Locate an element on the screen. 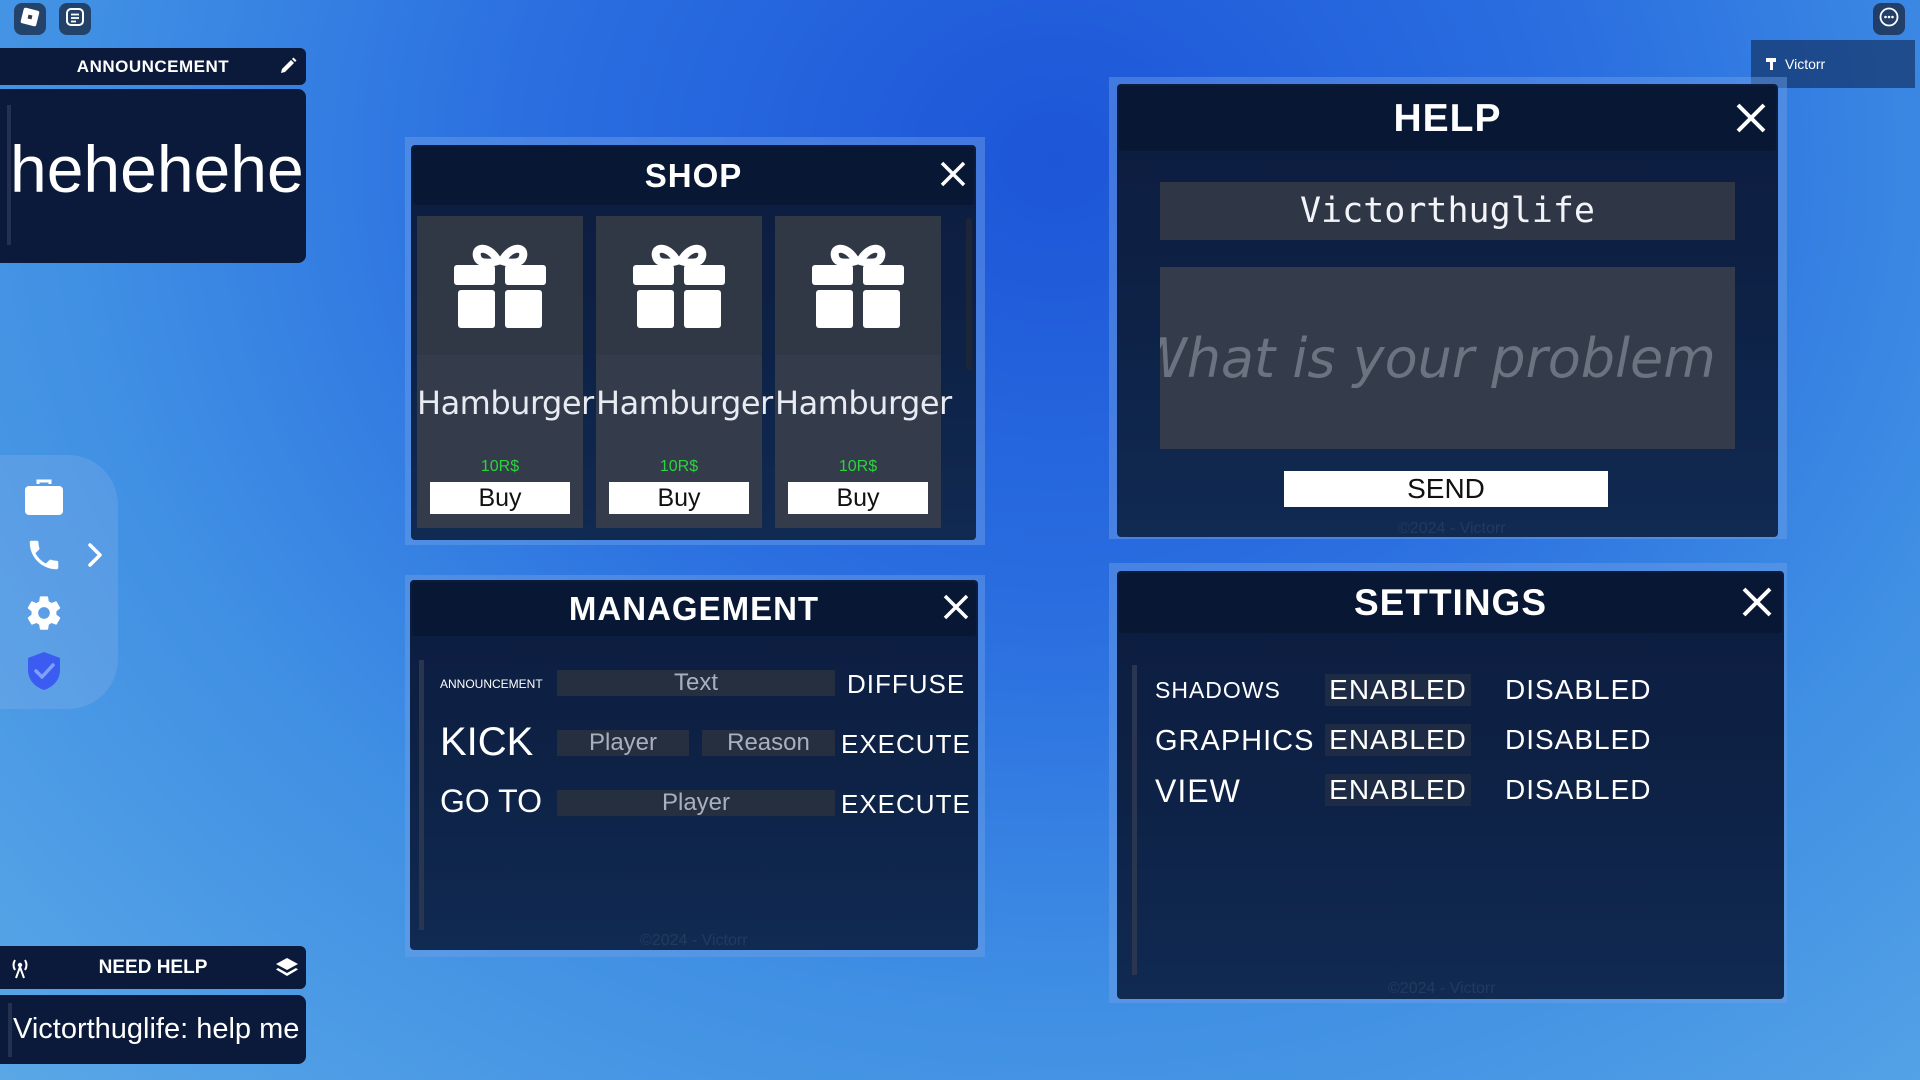  need-help-box: Victorthuglife: help me is located at coordinates (153, 1029).